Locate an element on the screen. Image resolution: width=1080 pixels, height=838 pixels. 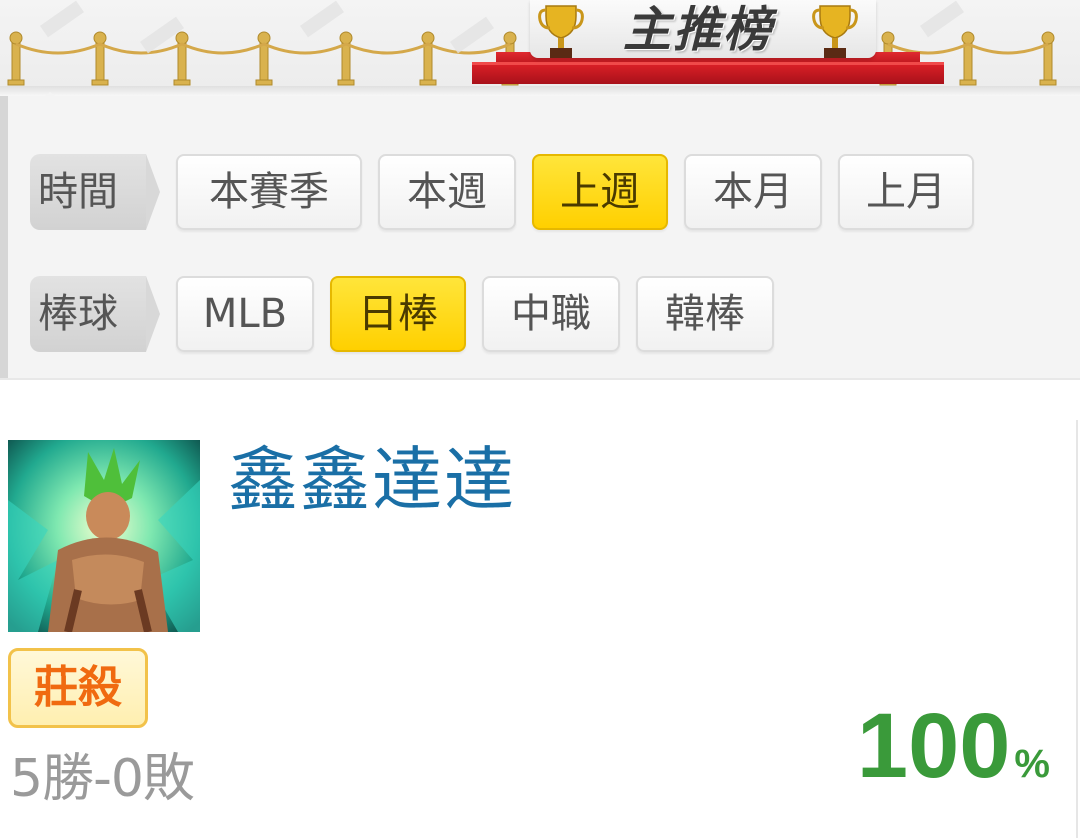
time-option-season: 本賽季 is located at coordinates (269, 192).